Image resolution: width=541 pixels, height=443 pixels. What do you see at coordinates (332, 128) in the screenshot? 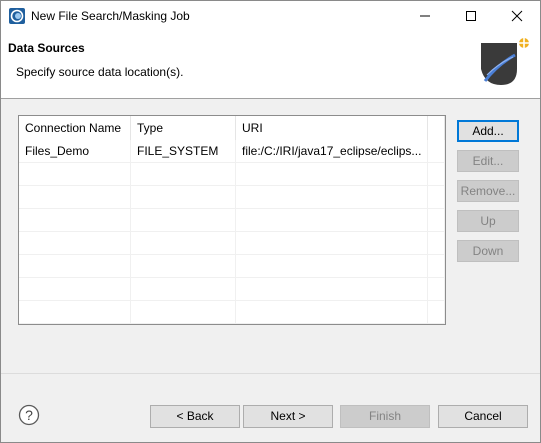
I see `column-header-uri: URI` at bounding box center [332, 128].